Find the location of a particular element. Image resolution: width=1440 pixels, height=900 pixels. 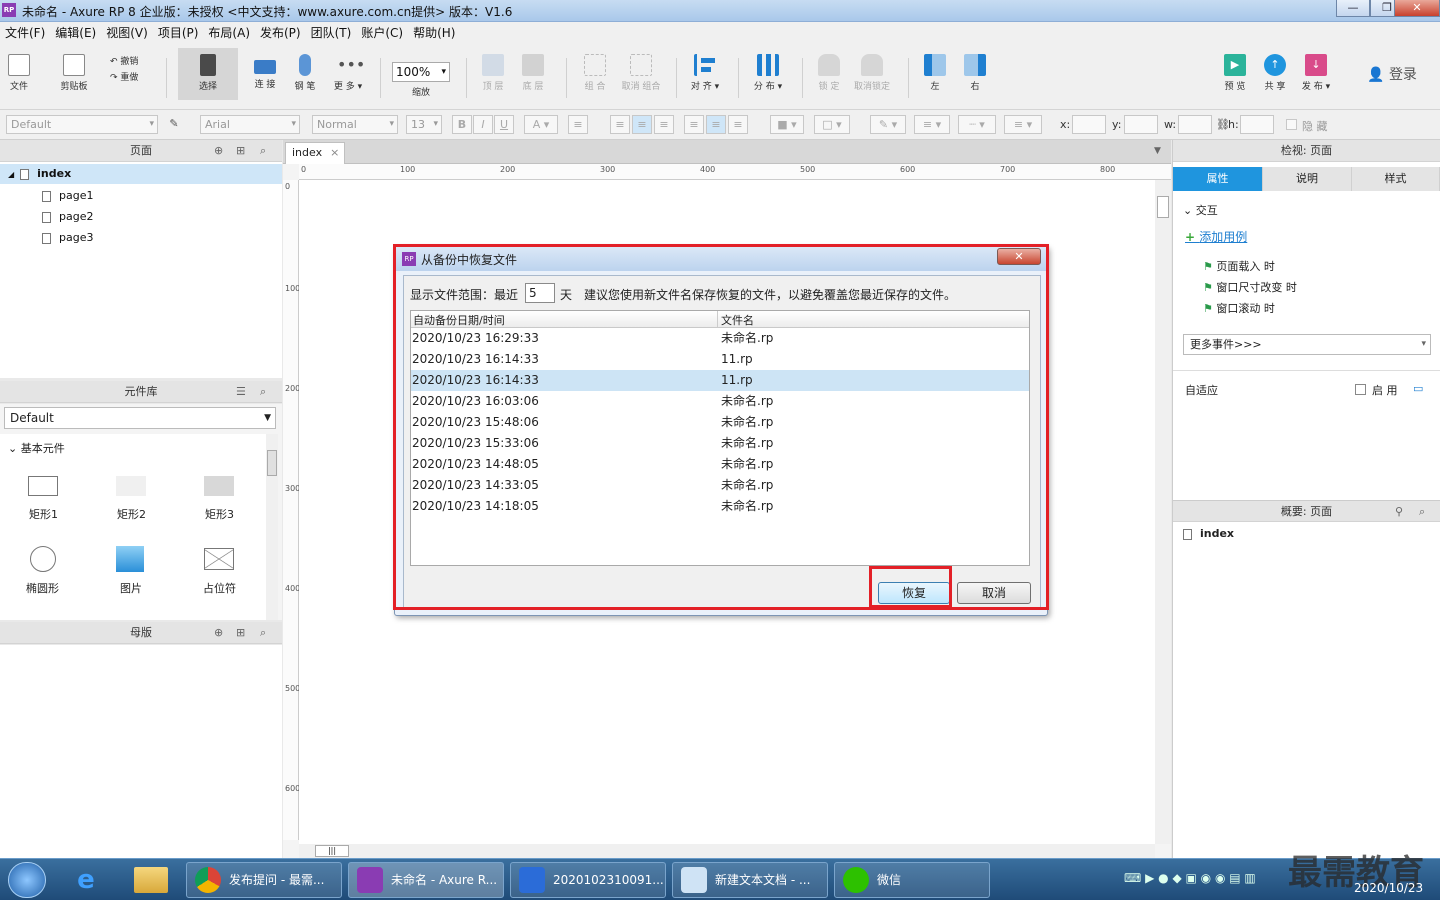

group-button: 组 合 is located at coordinates (595, 70).